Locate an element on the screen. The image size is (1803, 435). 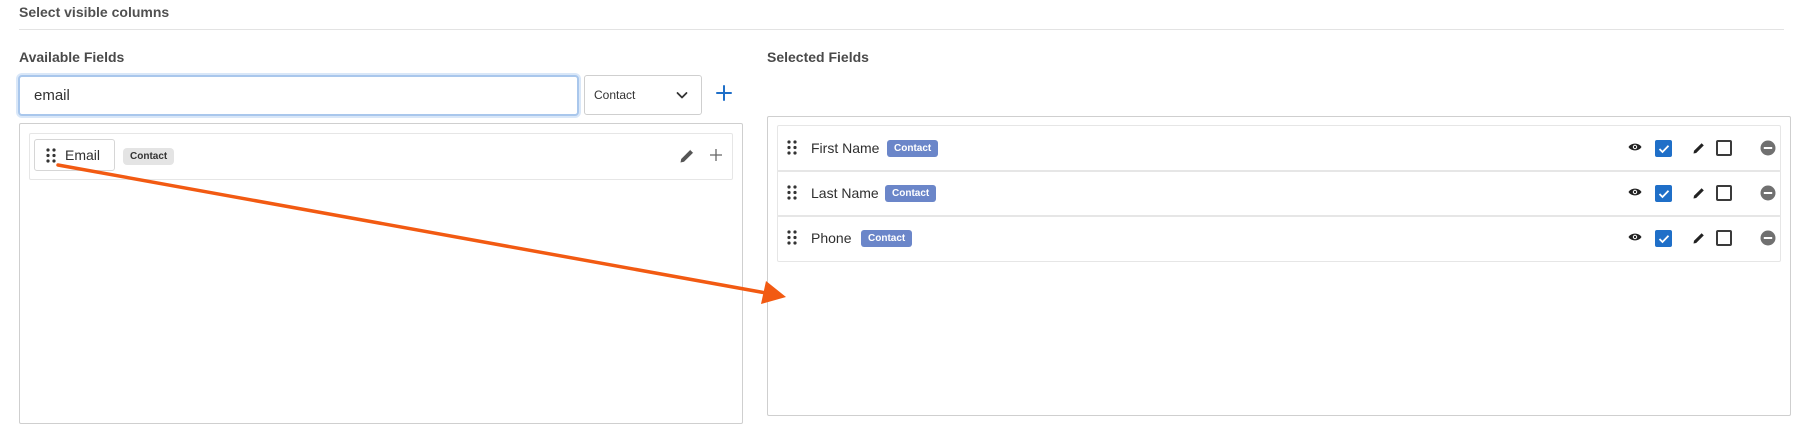
available-field-name: Email is located at coordinates (83, 155).